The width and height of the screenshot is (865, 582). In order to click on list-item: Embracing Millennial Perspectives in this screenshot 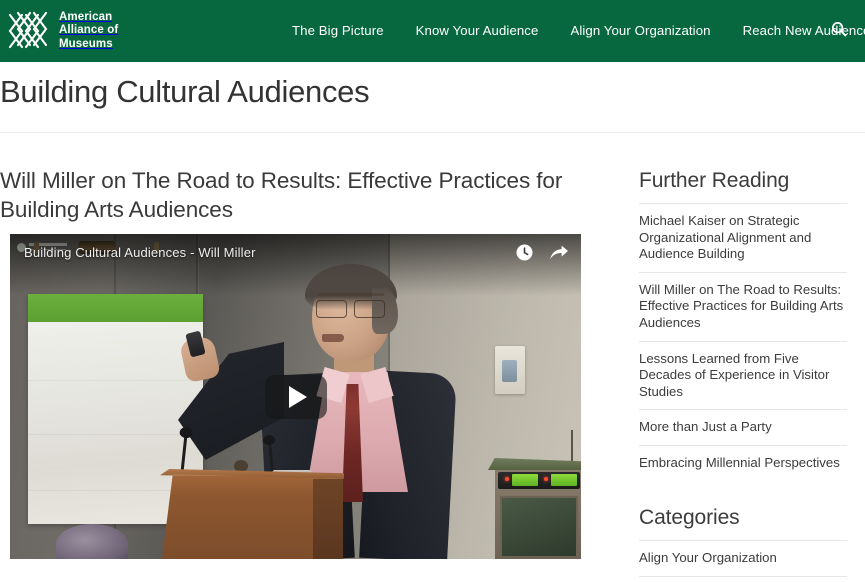, I will do `click(743, 462)`.